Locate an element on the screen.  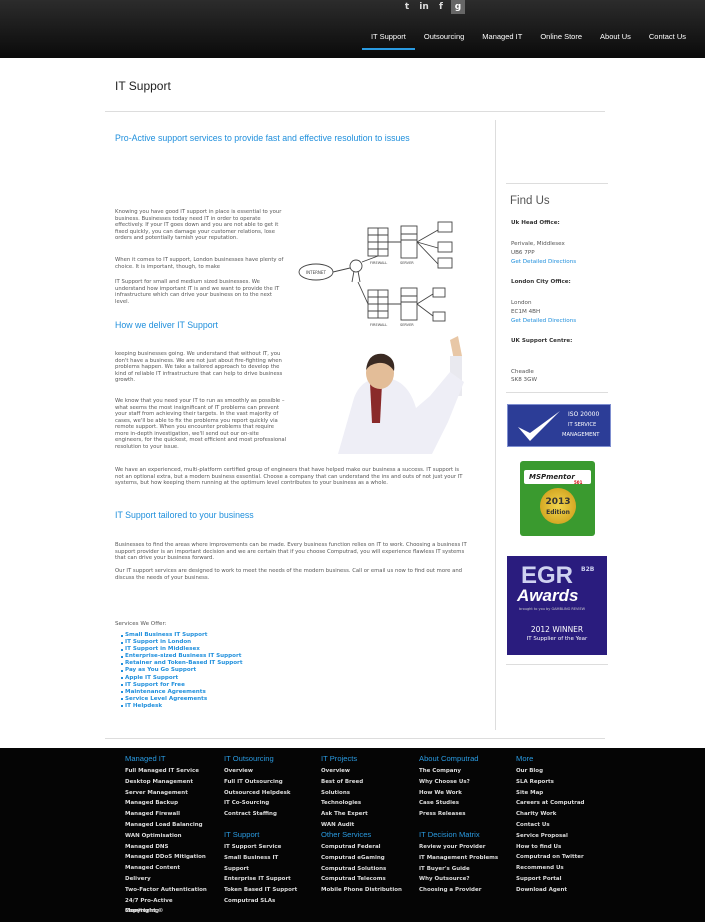
server-label-2: SERVER is located at coordinates (407, 325).